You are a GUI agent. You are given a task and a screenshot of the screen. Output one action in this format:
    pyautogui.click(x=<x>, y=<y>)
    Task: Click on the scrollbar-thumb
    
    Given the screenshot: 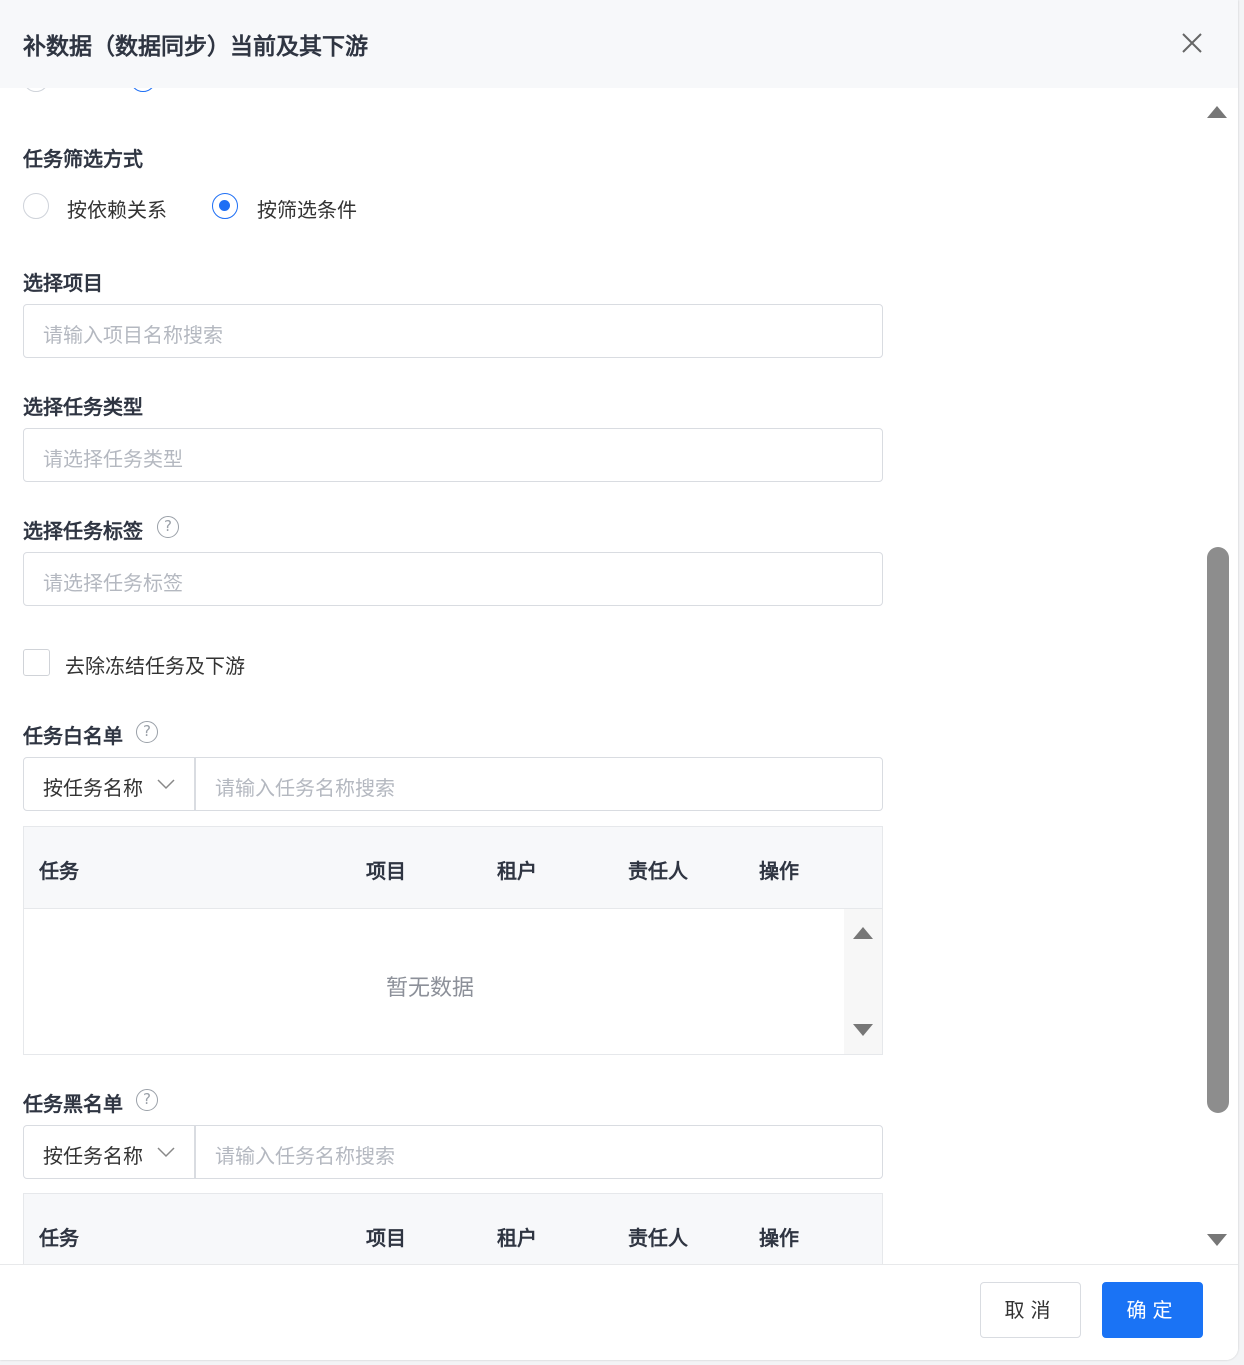 What is the action you would take?
    pyautogui.click(x=1218, y=830)
    